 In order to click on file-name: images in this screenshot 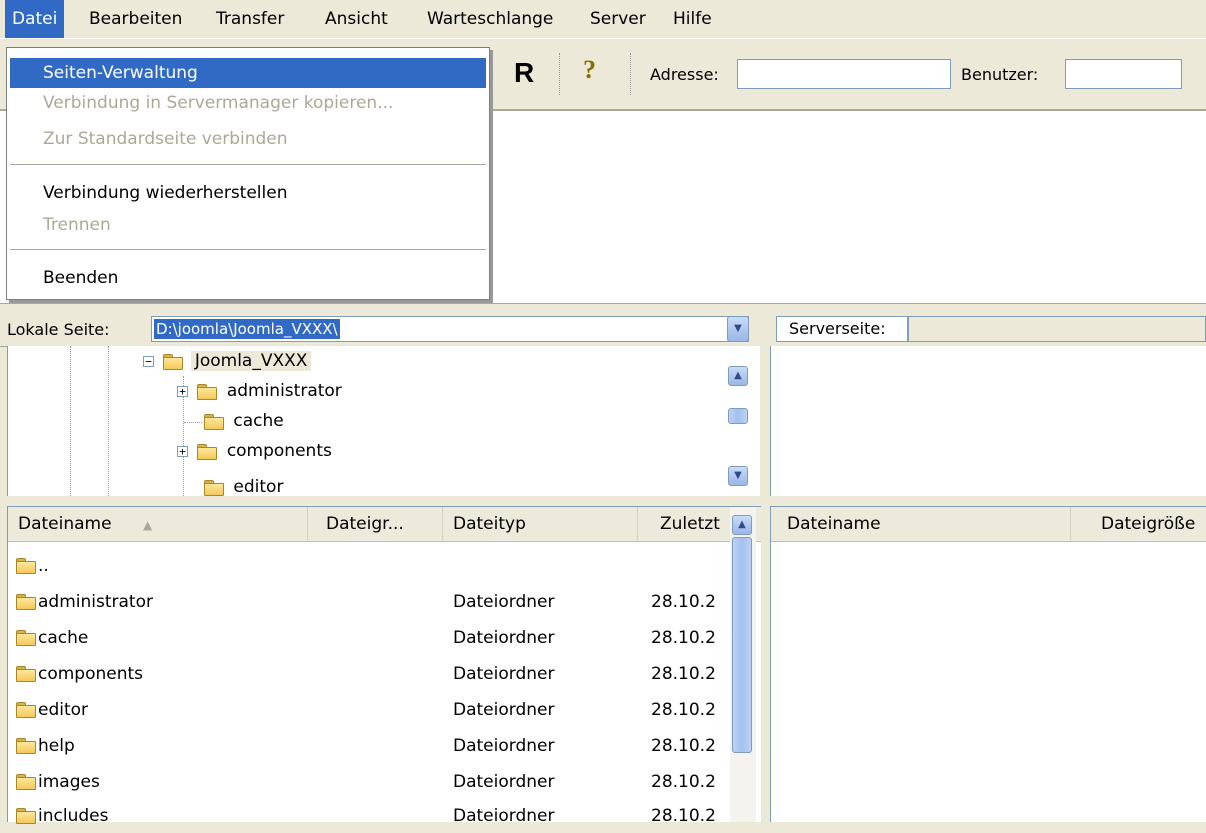, I will do `click(69, 782)`.